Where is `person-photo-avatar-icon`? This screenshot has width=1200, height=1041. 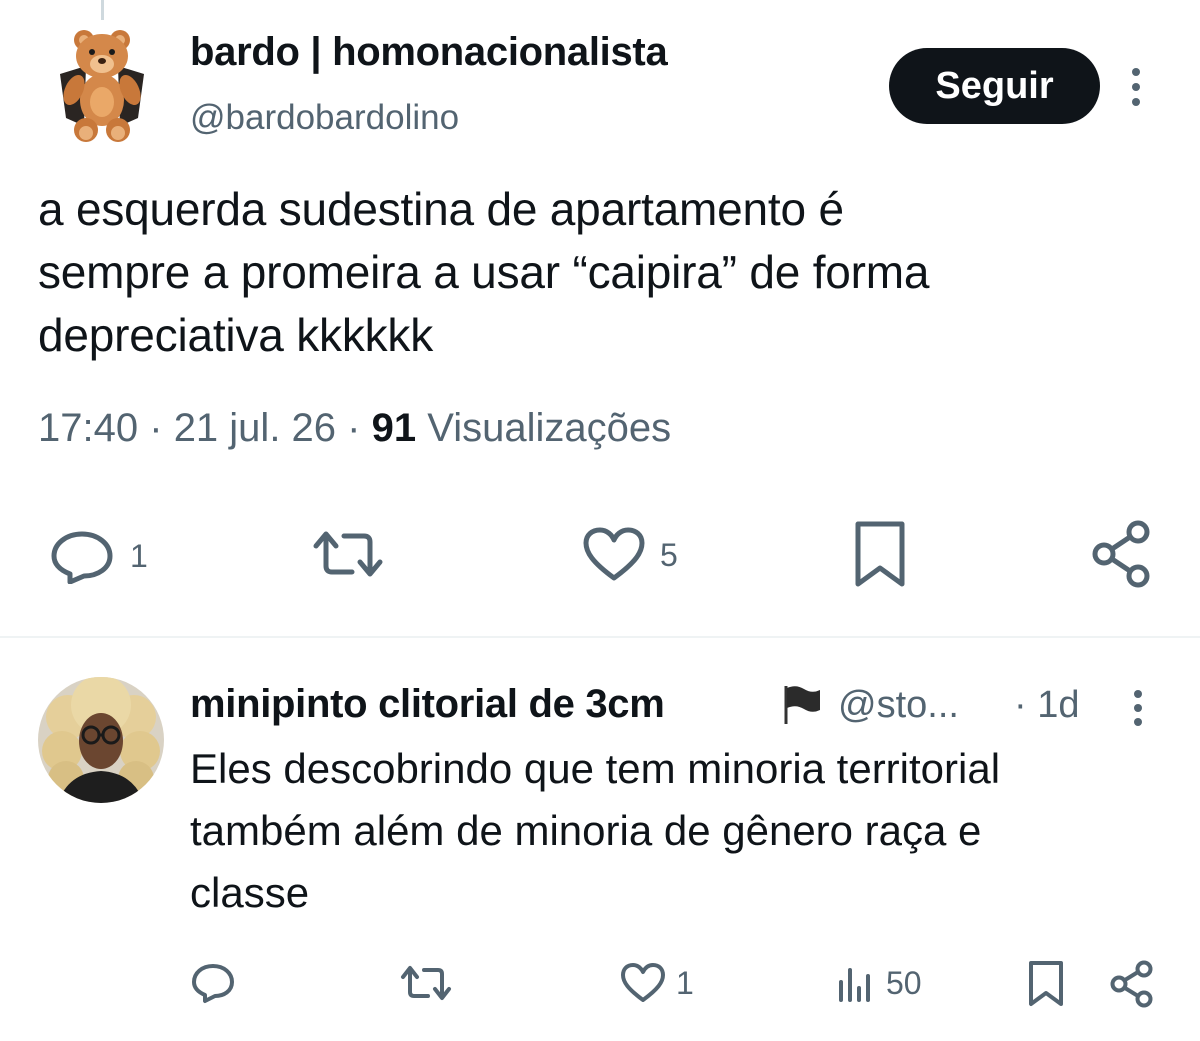
person-photo-avatar-icon is located at coordinates (101, 740).